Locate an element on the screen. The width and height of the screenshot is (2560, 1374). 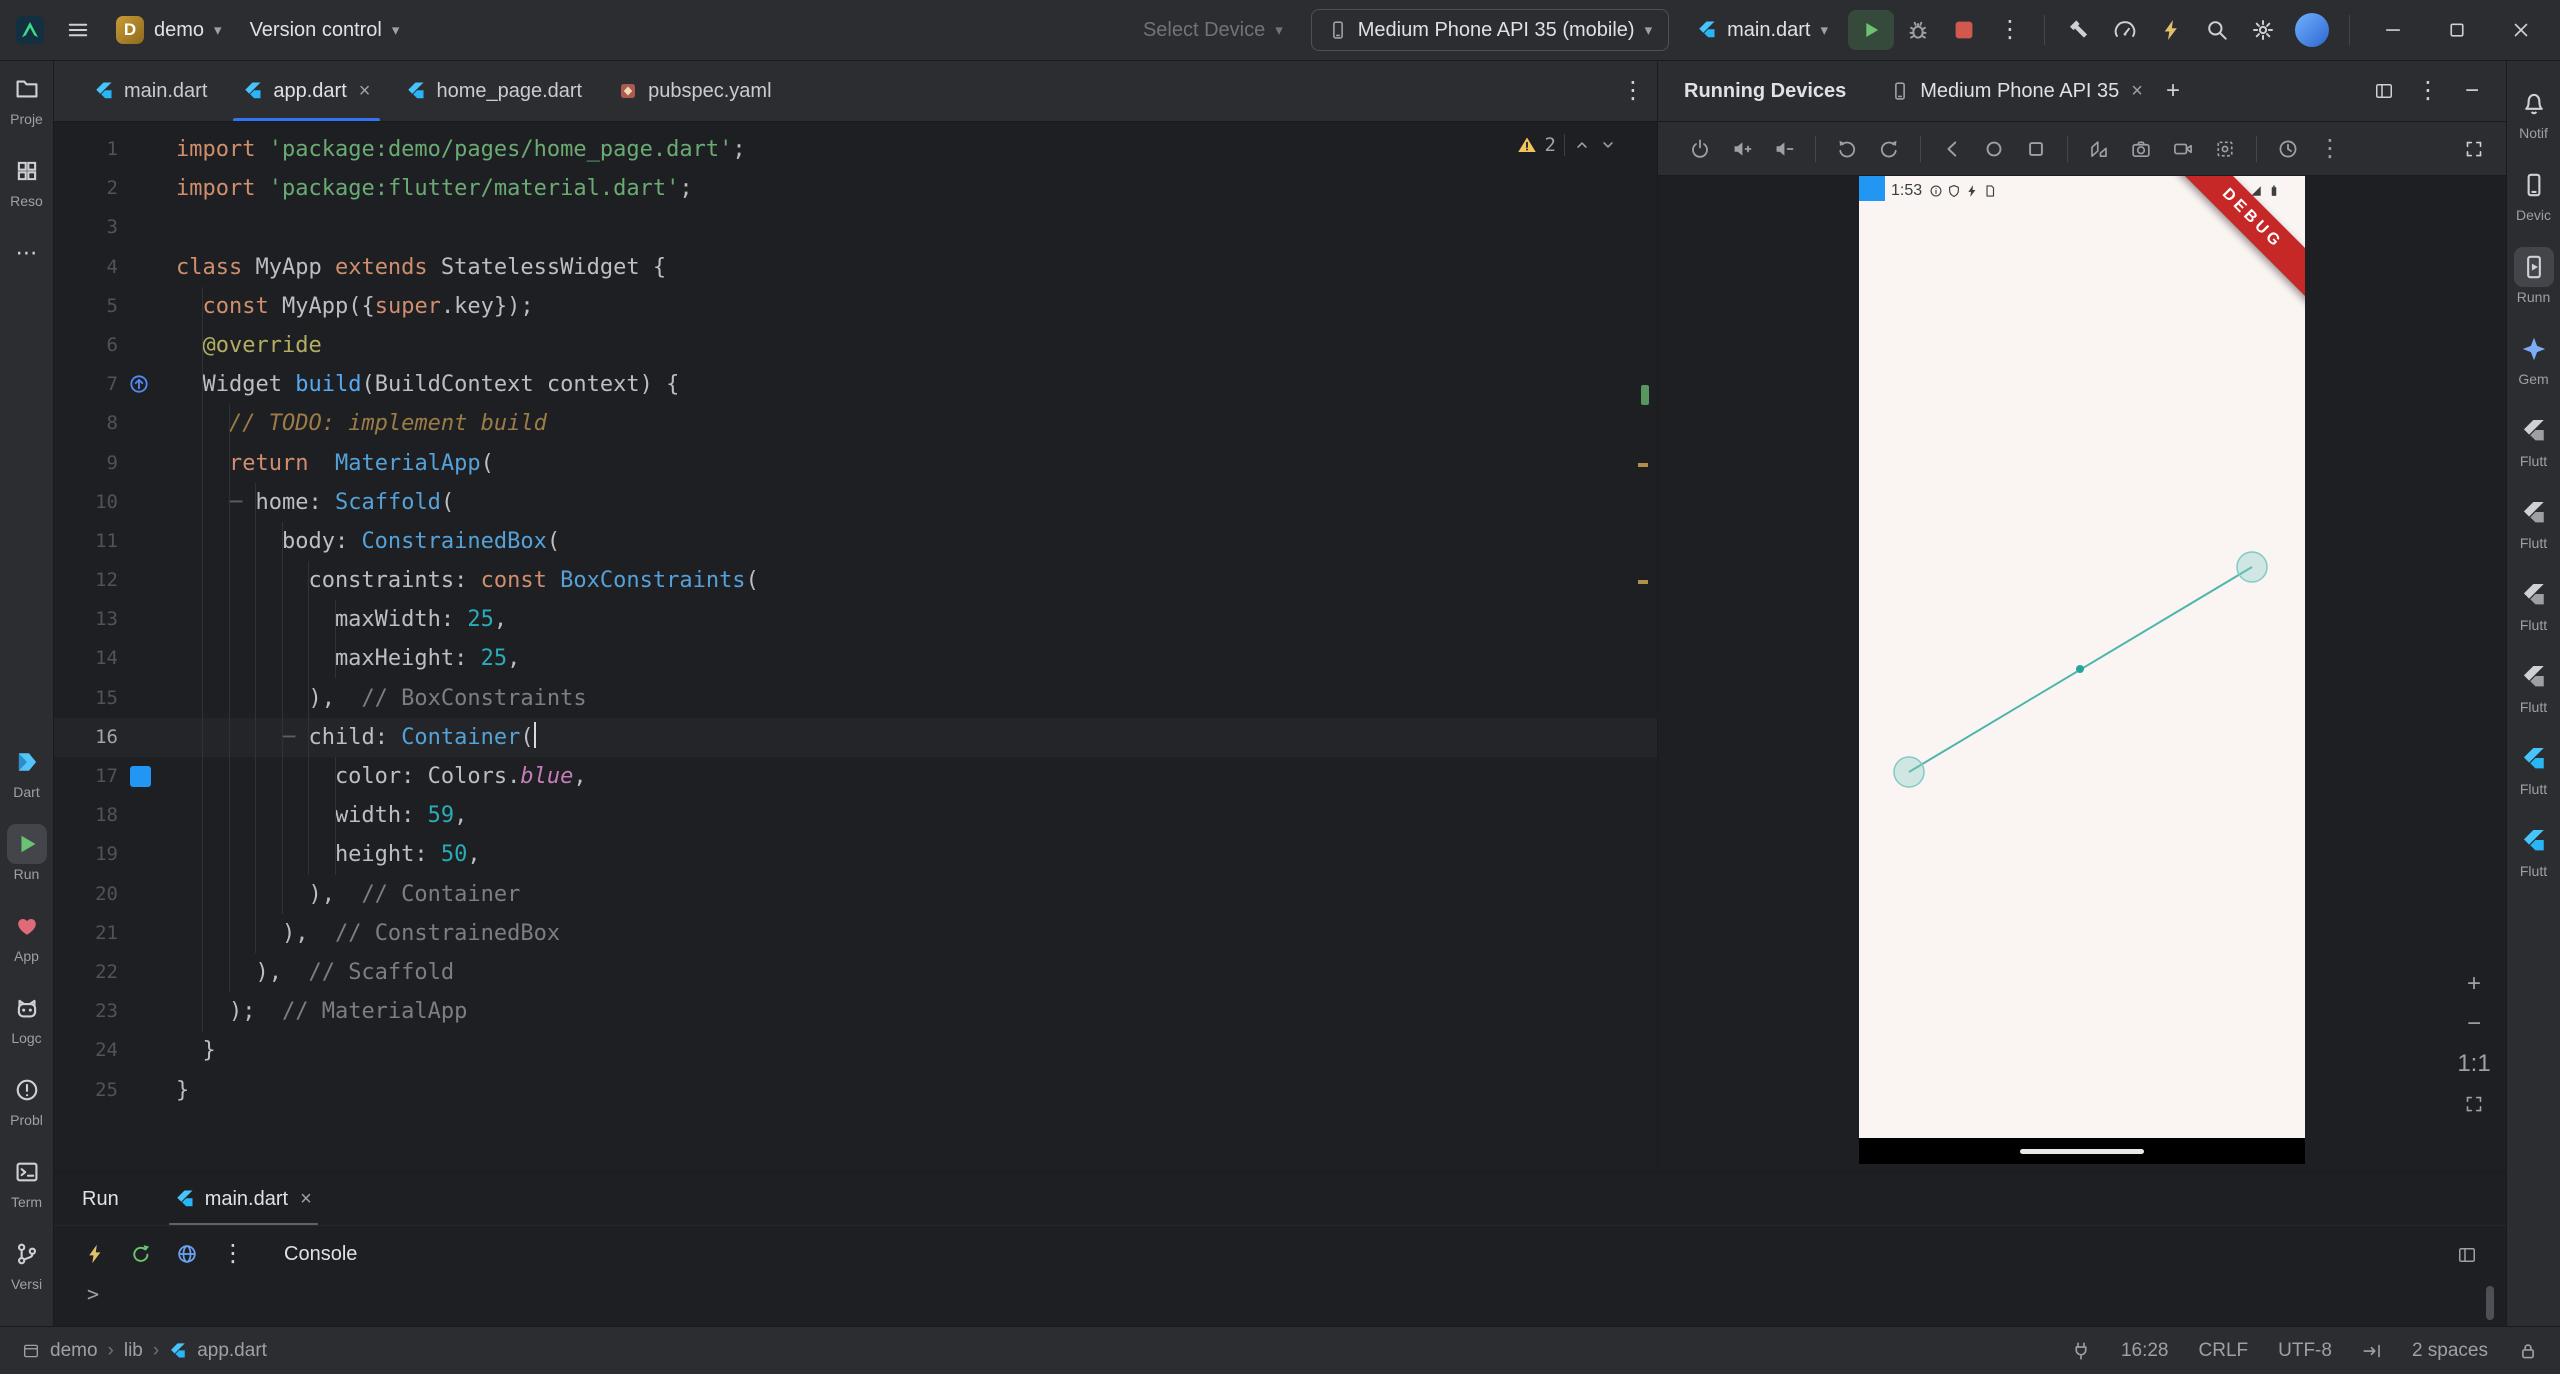
readonly-lock-icon is located at coordinates (2528, 1351).